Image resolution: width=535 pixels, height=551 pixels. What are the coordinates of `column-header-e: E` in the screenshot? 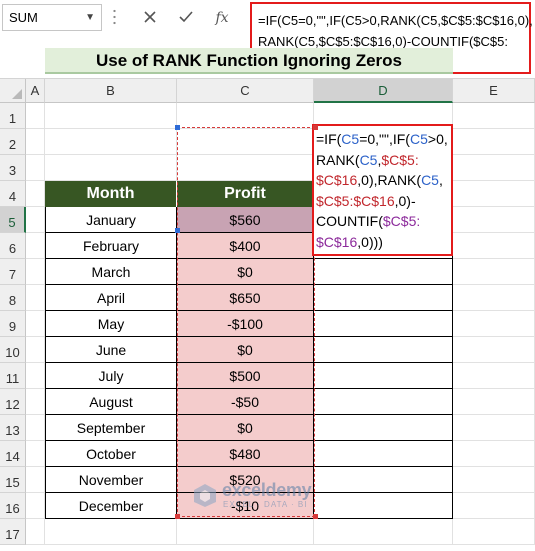 It's located at (494, 91).